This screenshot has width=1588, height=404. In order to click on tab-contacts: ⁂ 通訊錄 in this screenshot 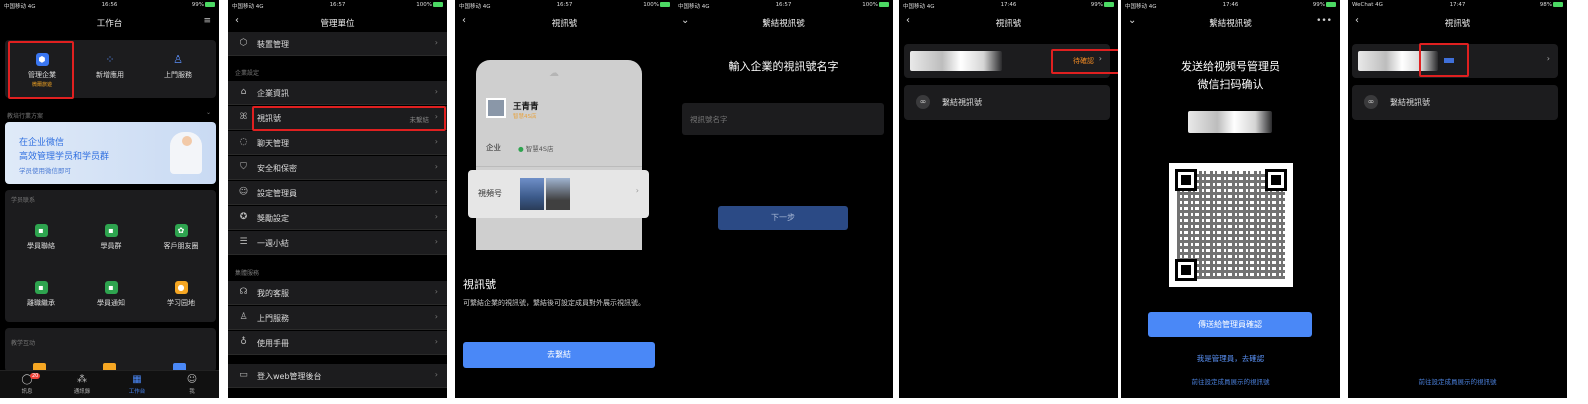, I will do `click(82, 384)`.